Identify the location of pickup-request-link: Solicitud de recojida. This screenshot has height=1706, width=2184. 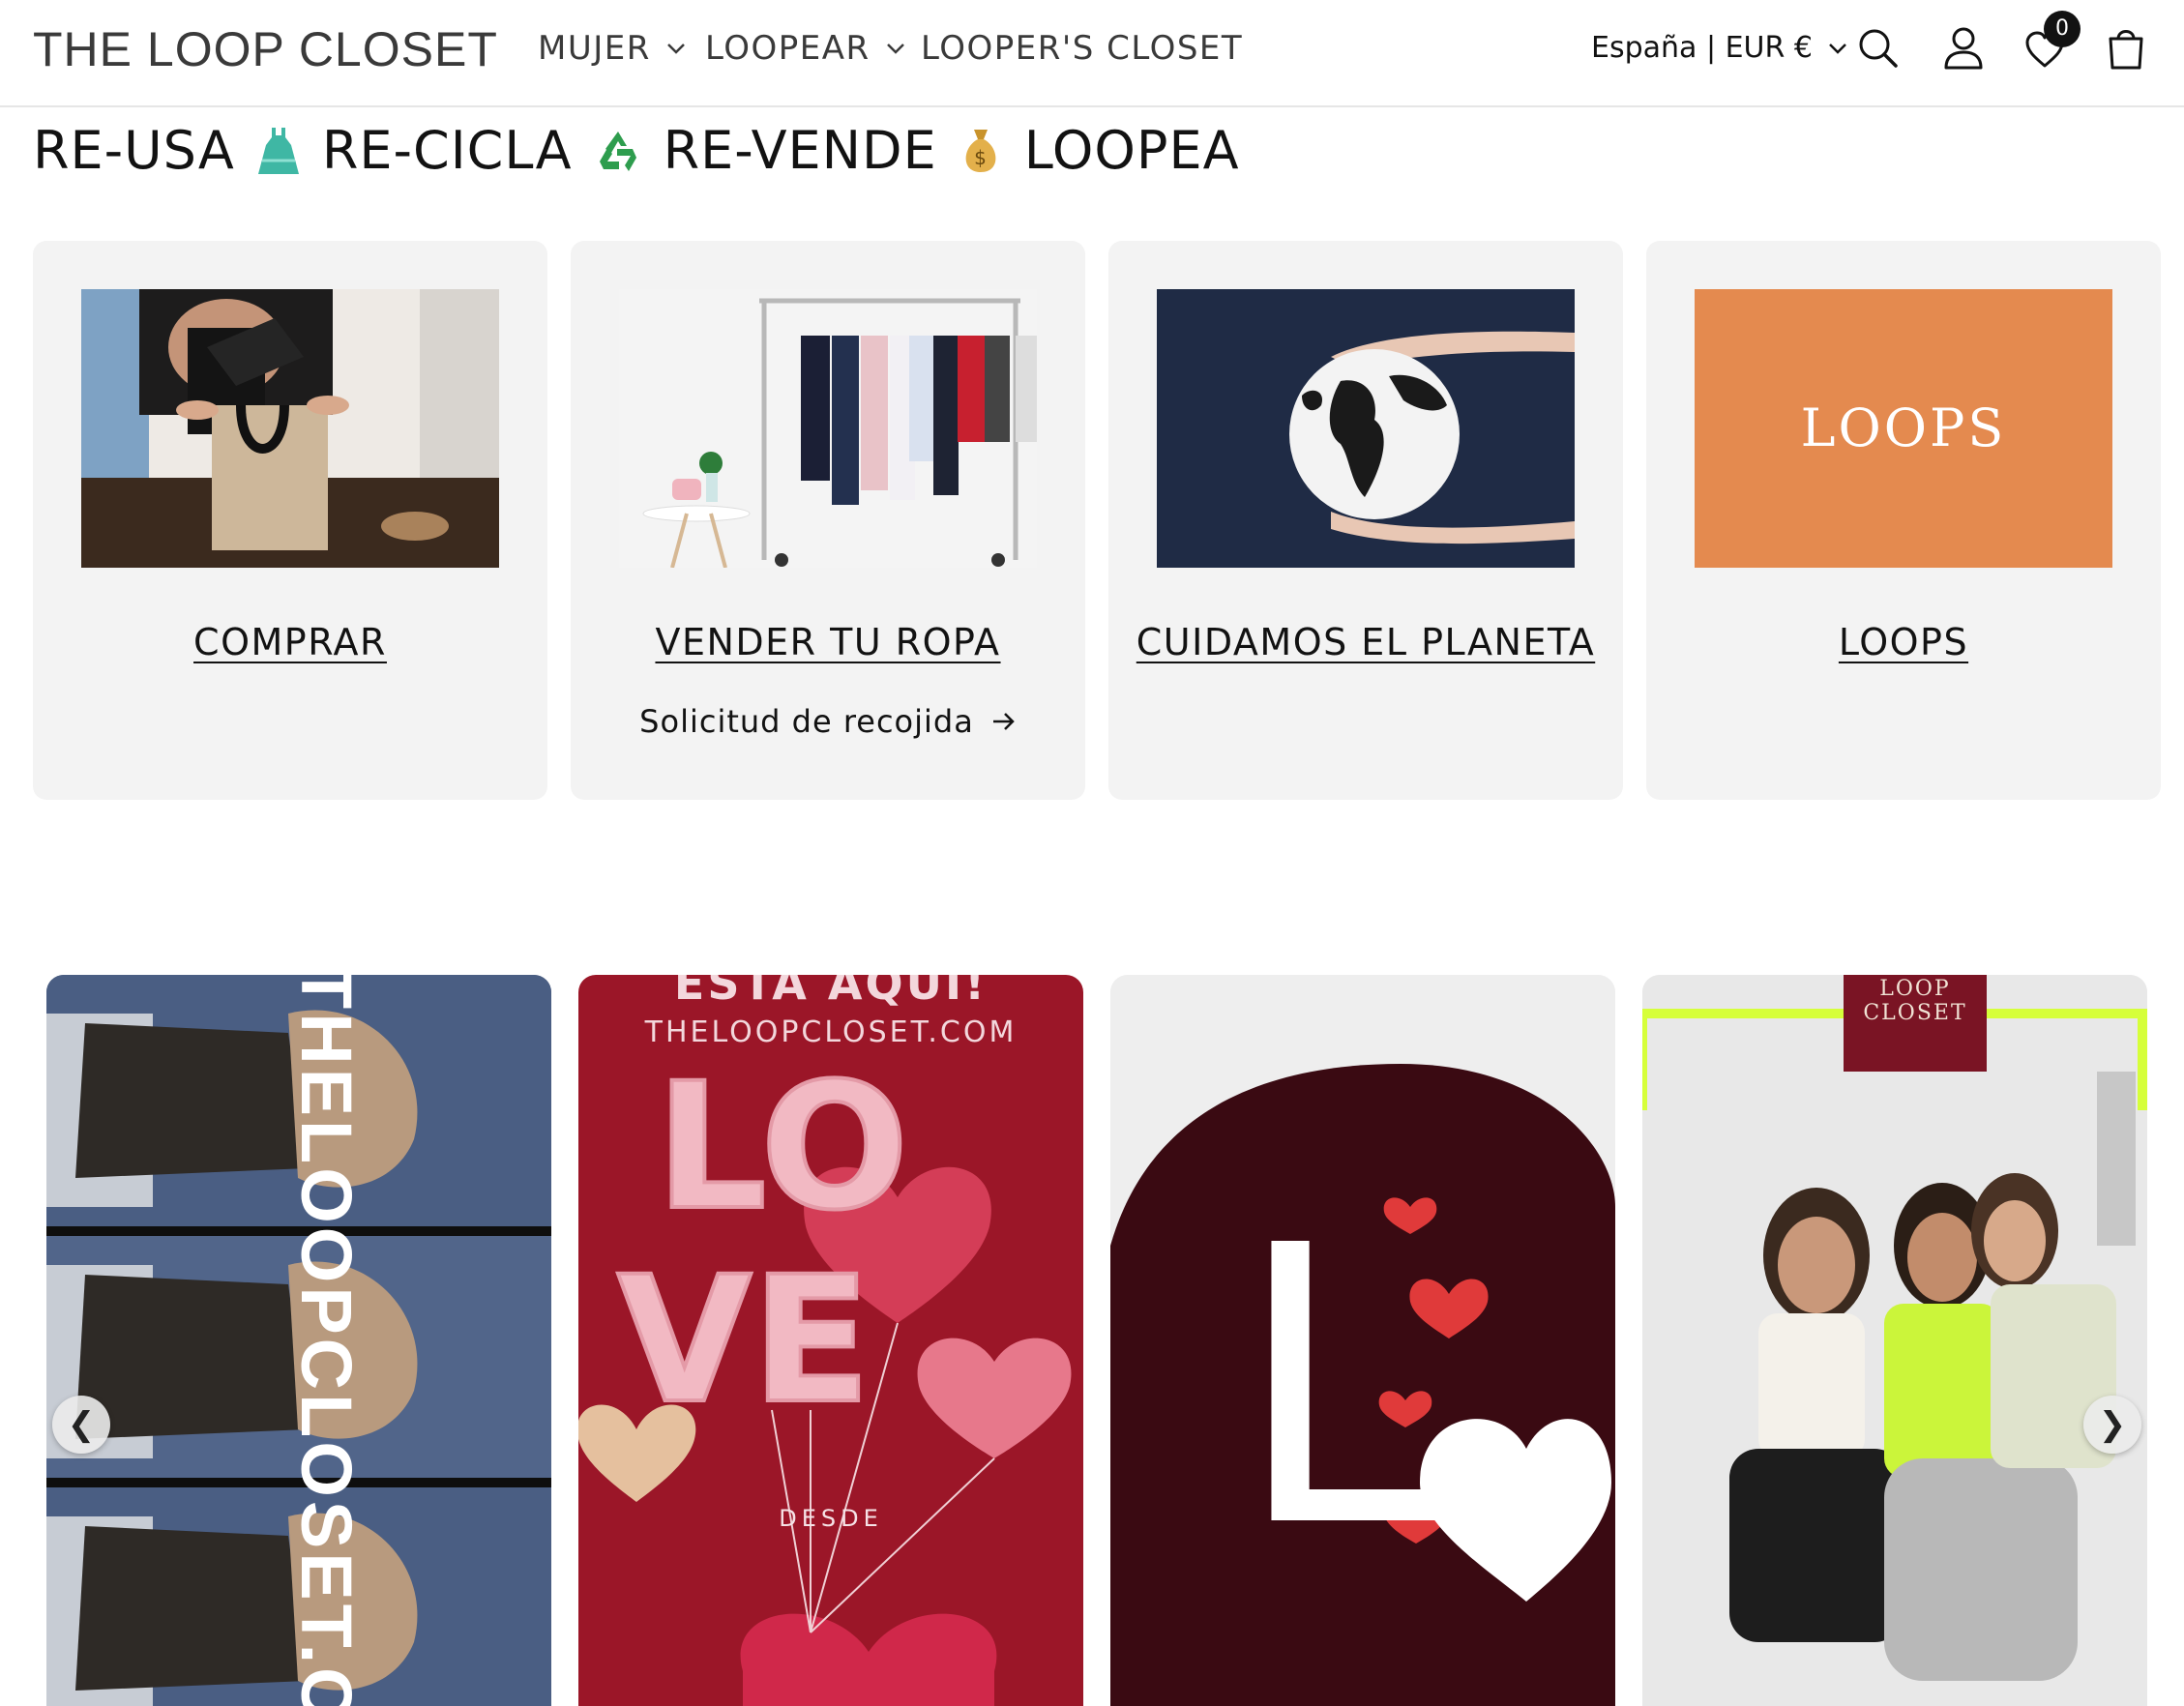
(828, 721).